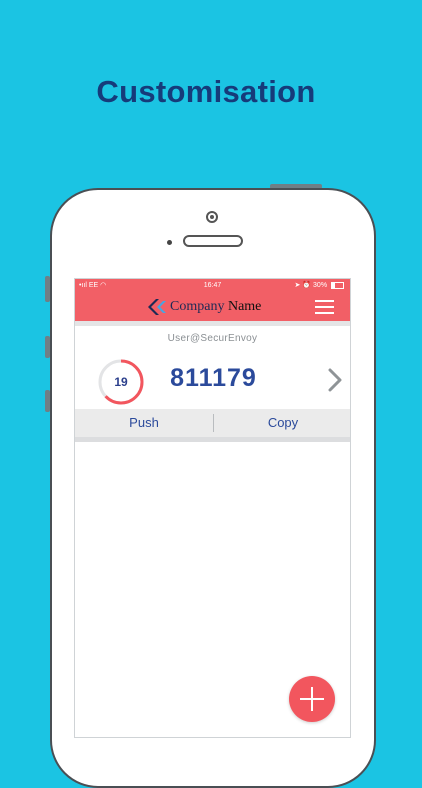  I want to click on passcode: 811179, so click(212, 378).